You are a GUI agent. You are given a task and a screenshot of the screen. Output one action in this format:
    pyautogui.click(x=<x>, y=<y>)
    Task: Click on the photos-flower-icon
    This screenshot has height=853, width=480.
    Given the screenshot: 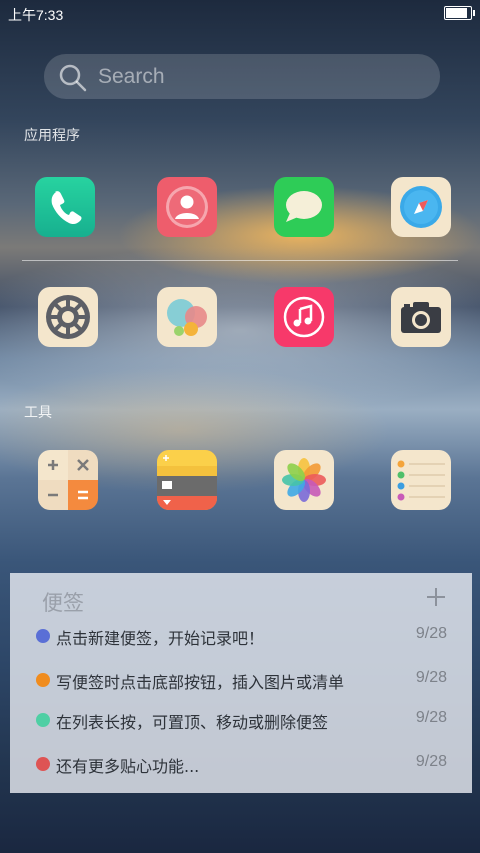 What is the action you would take?
    pyautogui.click(x=304, y=480)
    